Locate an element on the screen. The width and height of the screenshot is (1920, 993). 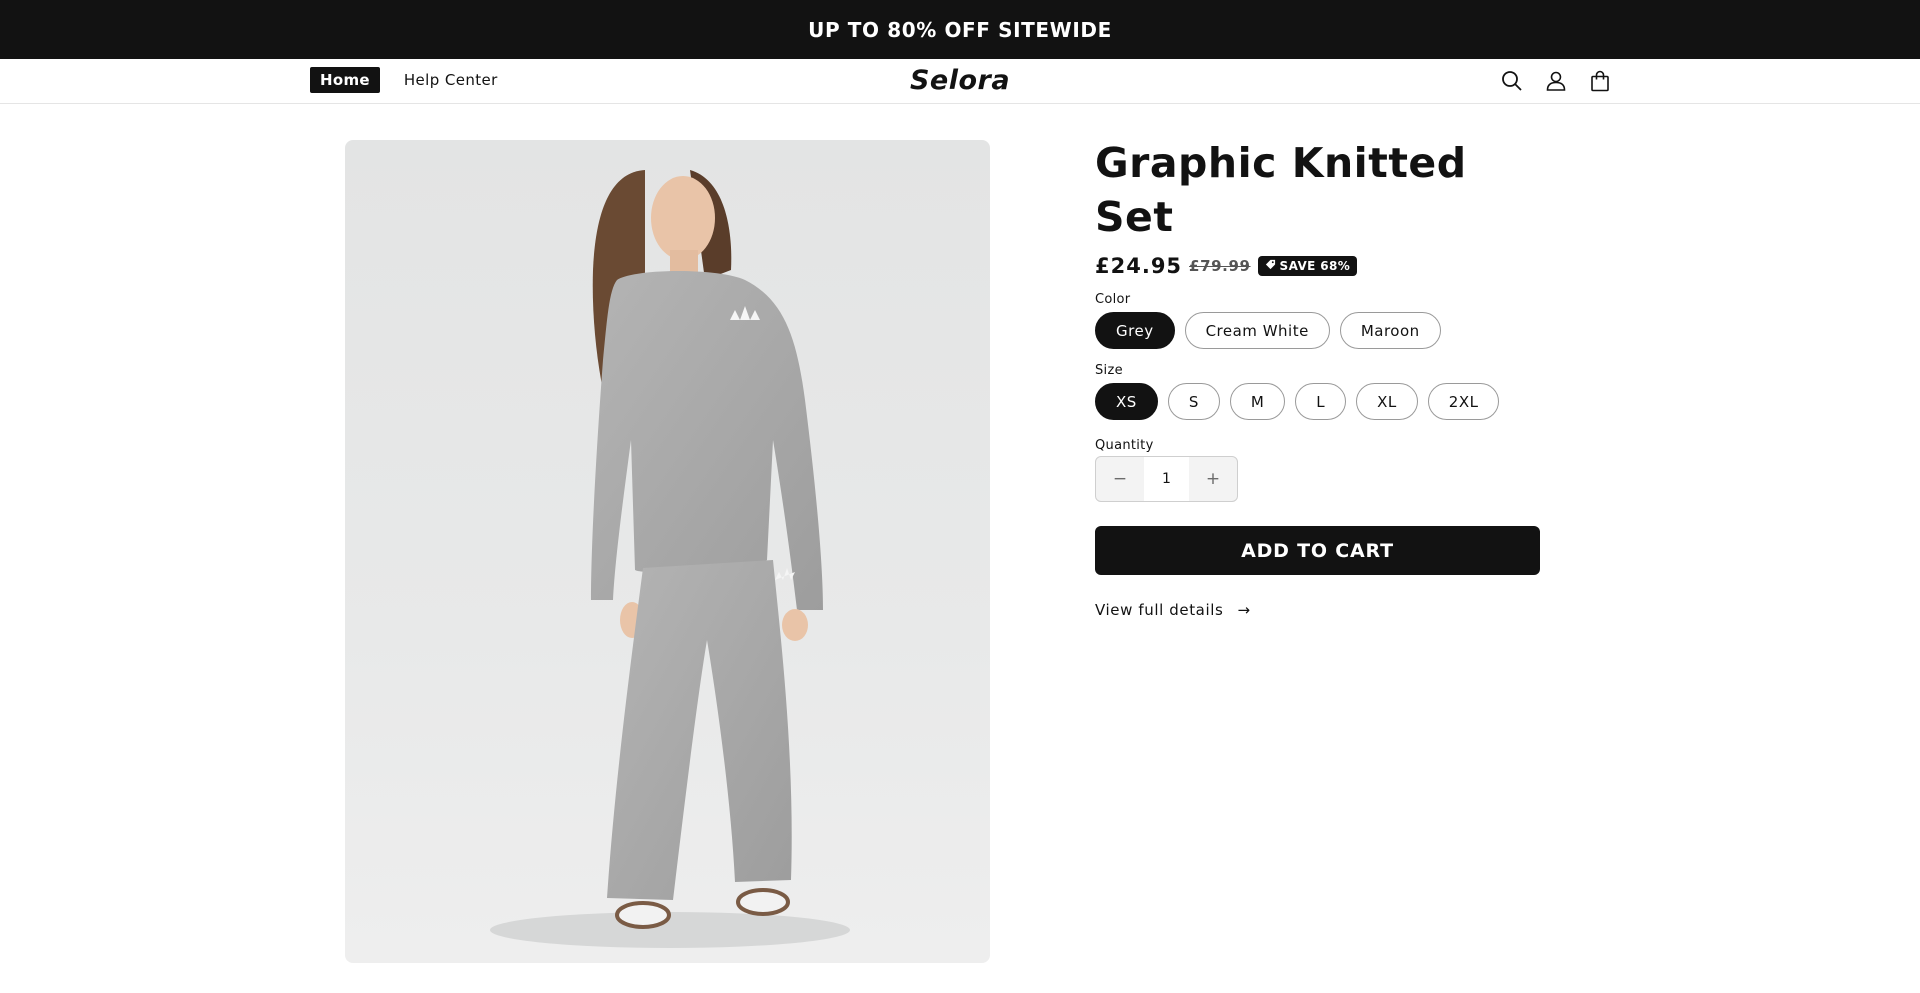
view-full-details-link: View full details → is located at coordinates (1320, 610).